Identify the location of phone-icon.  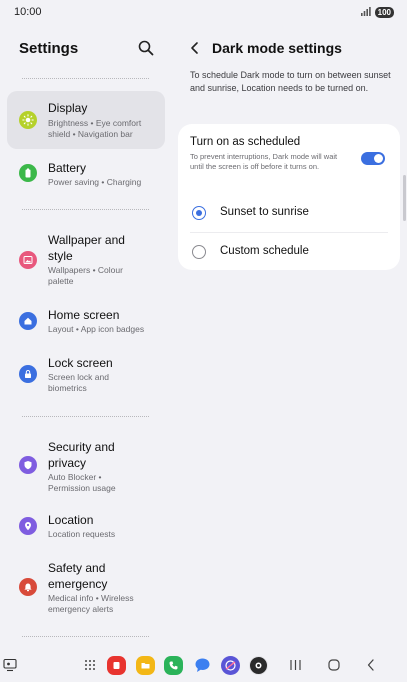
(173, 665).